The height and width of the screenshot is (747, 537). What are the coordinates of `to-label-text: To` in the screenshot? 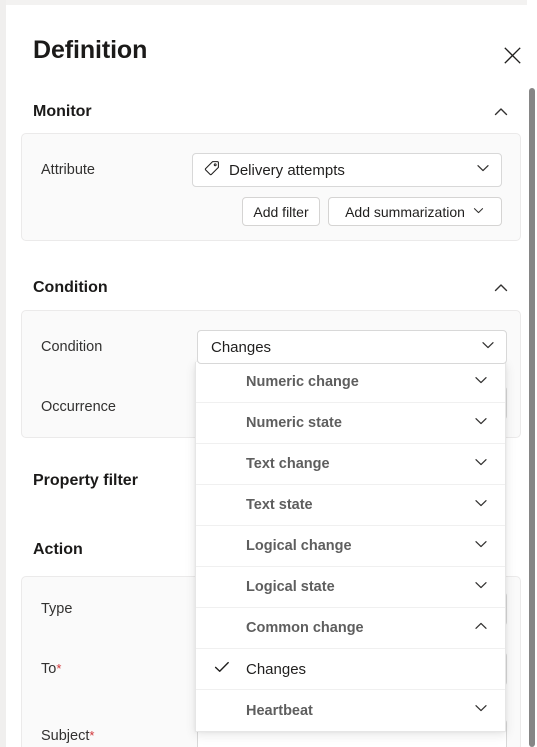 It's located at (49, 669).